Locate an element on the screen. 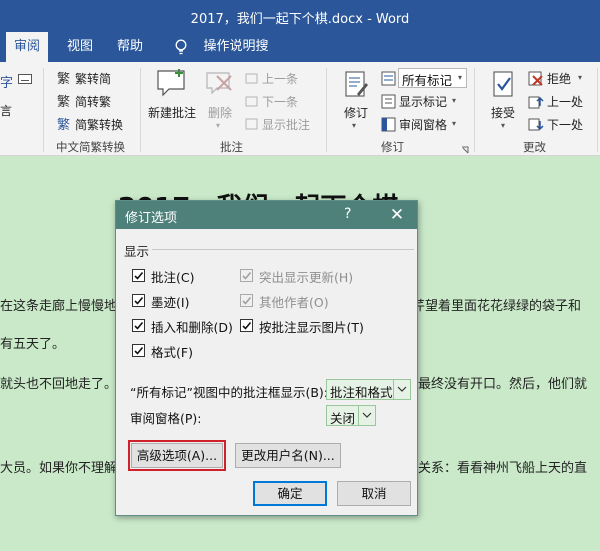 This screenshot has height=551, width=600. formatting-checkbox is located at coordinates (138, 350).